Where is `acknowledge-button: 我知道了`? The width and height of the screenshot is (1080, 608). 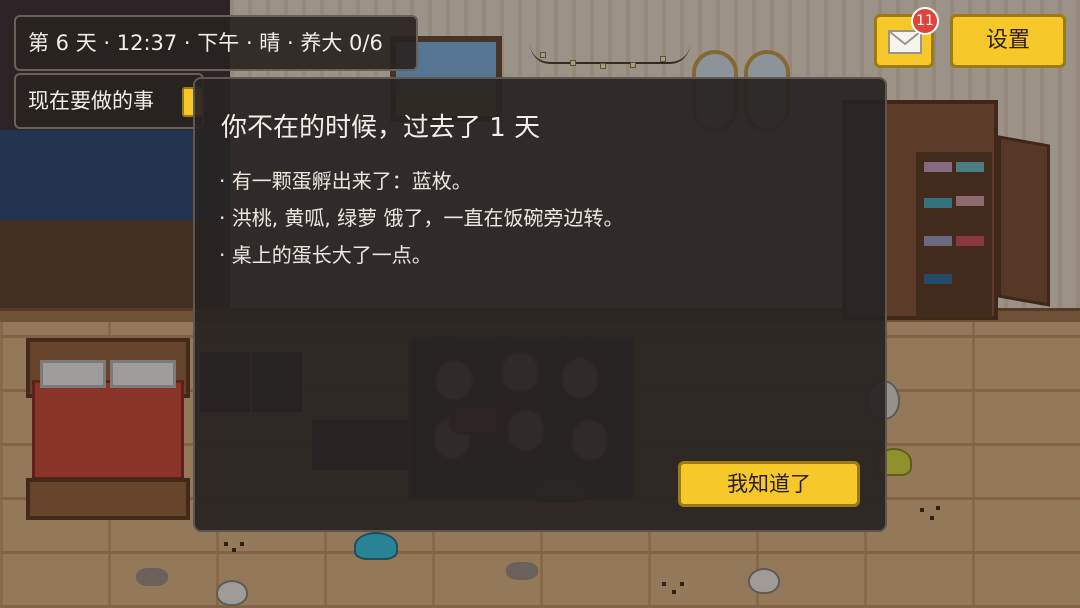 acknowledge-button: 我知道了 is located at coordinates (769, 484).